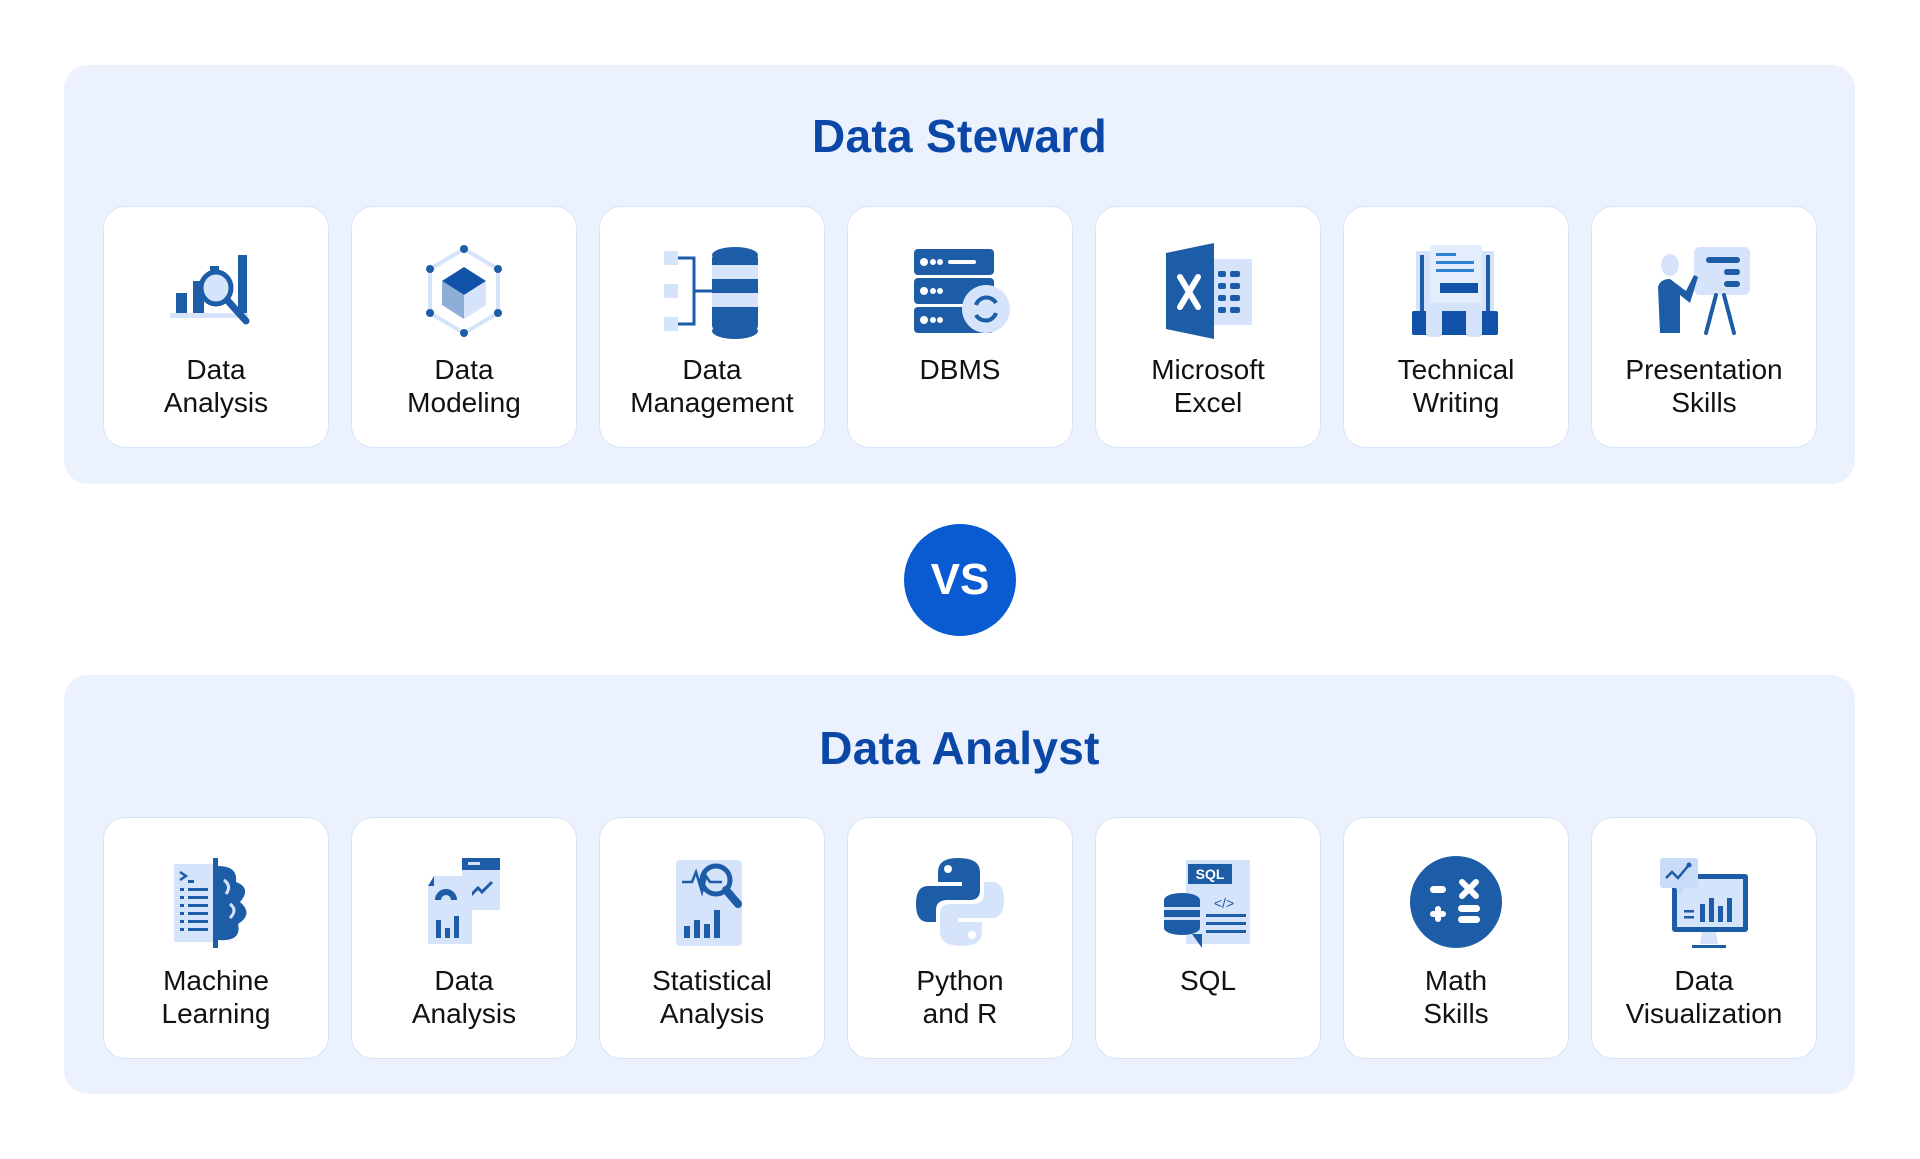 The width and height of the screenshot is (1920, 1159). I want to click on skill-card: Data Management, so click(712, 327).